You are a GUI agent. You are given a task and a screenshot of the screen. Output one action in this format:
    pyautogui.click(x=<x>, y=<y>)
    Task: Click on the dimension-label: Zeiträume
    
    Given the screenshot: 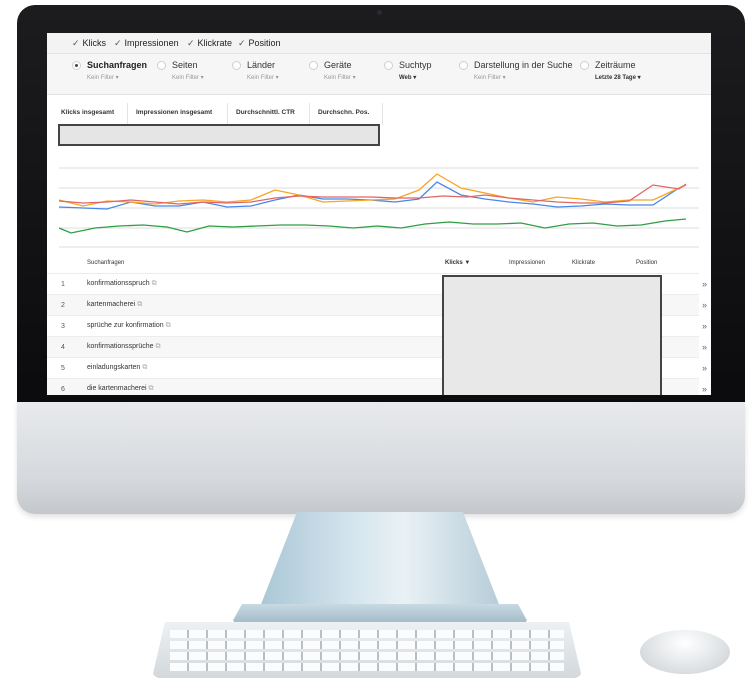 What is the action you would take?
    pyautogui.click(x=615, y=65)
    